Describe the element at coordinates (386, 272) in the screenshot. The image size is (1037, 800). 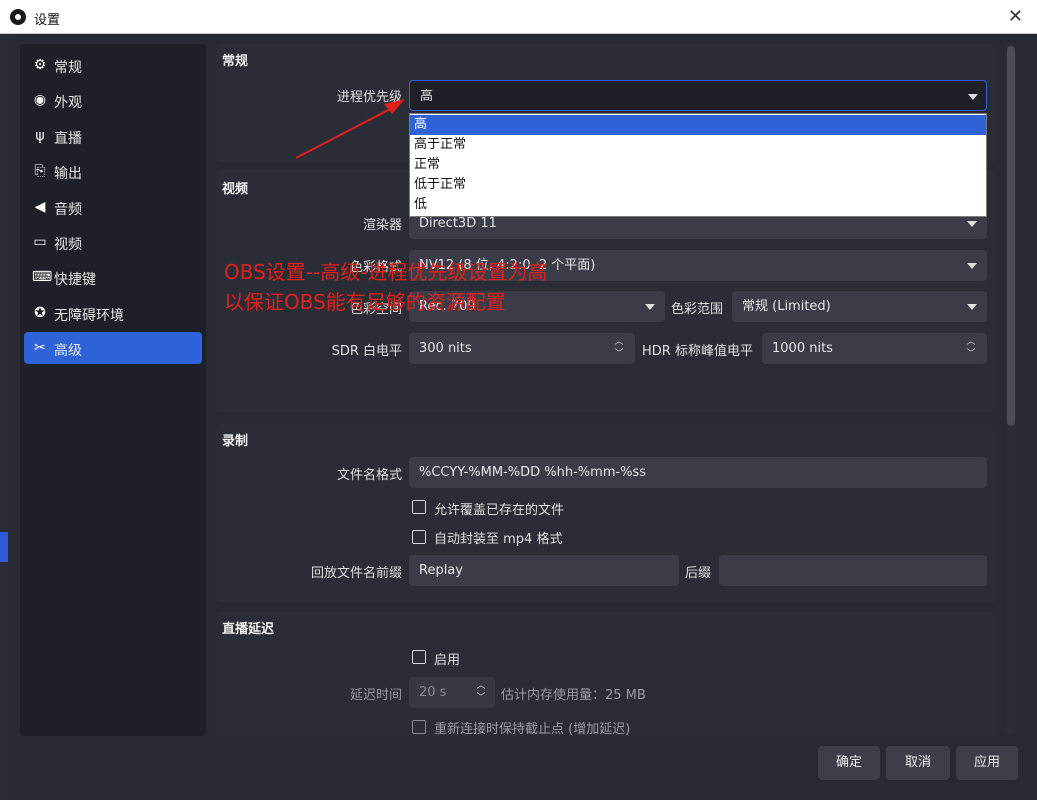
I see `annotation-line-1: OBS设置--高级-进程优先级设置为高` at that location.